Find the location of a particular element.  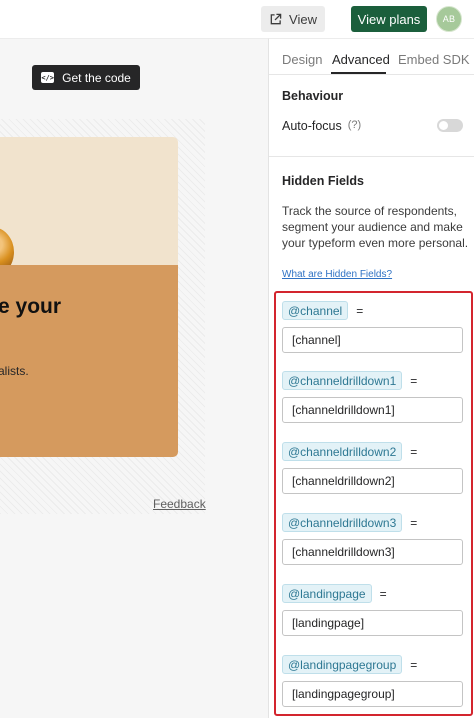

card-content-area is located at coordinates (89, 361).